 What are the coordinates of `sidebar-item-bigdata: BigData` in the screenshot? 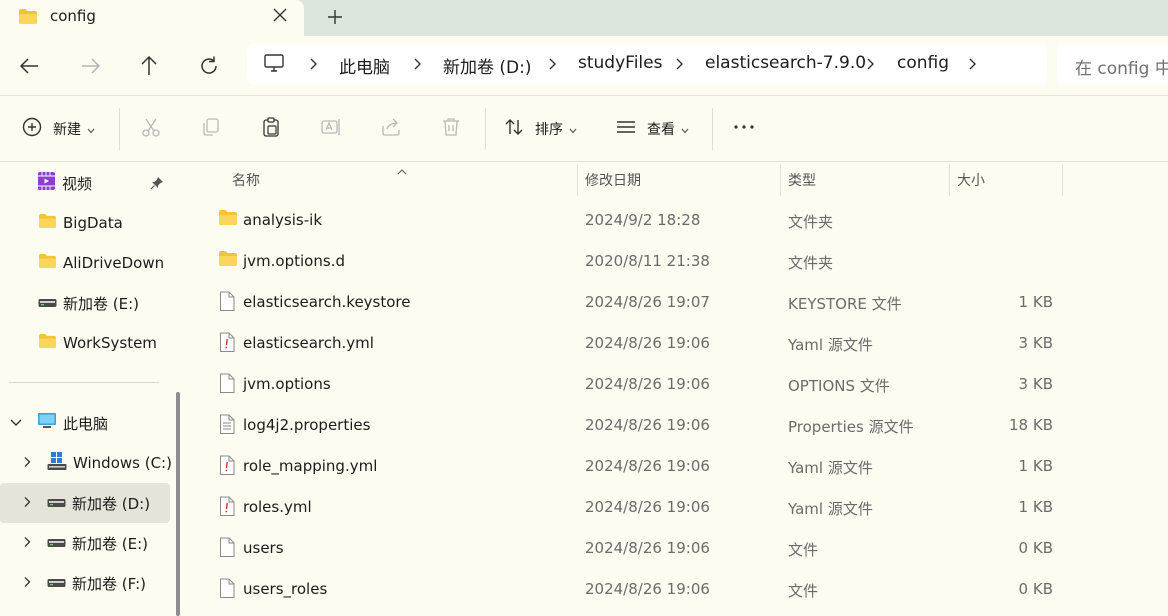 It's located at (85, 223).